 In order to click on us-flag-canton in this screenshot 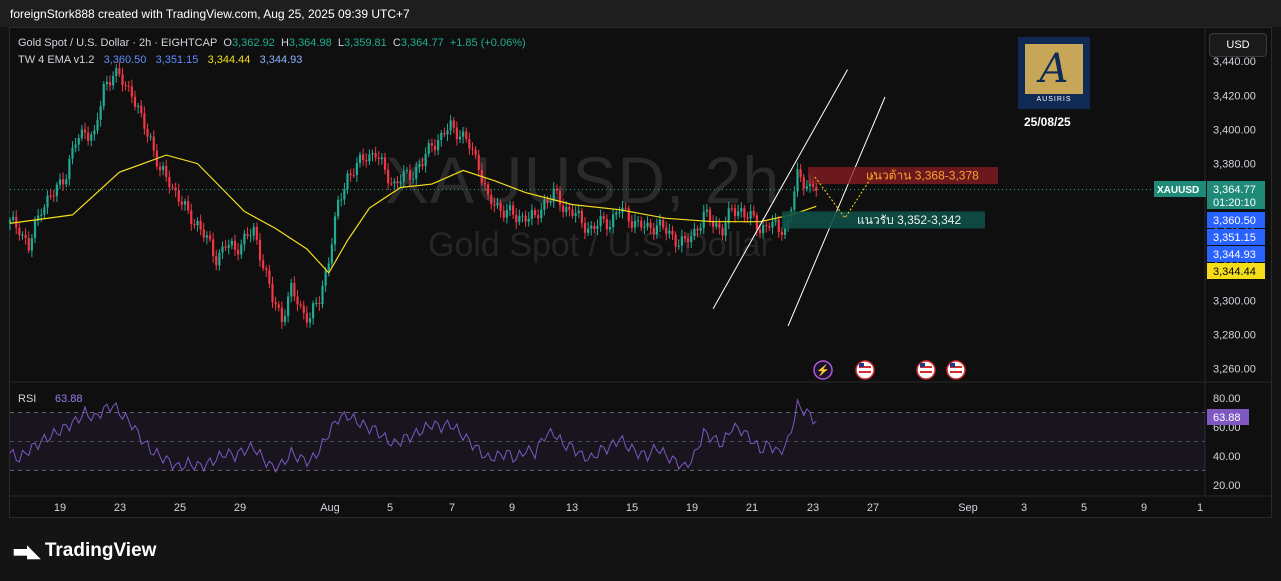, I will do `click(952, 365)`.